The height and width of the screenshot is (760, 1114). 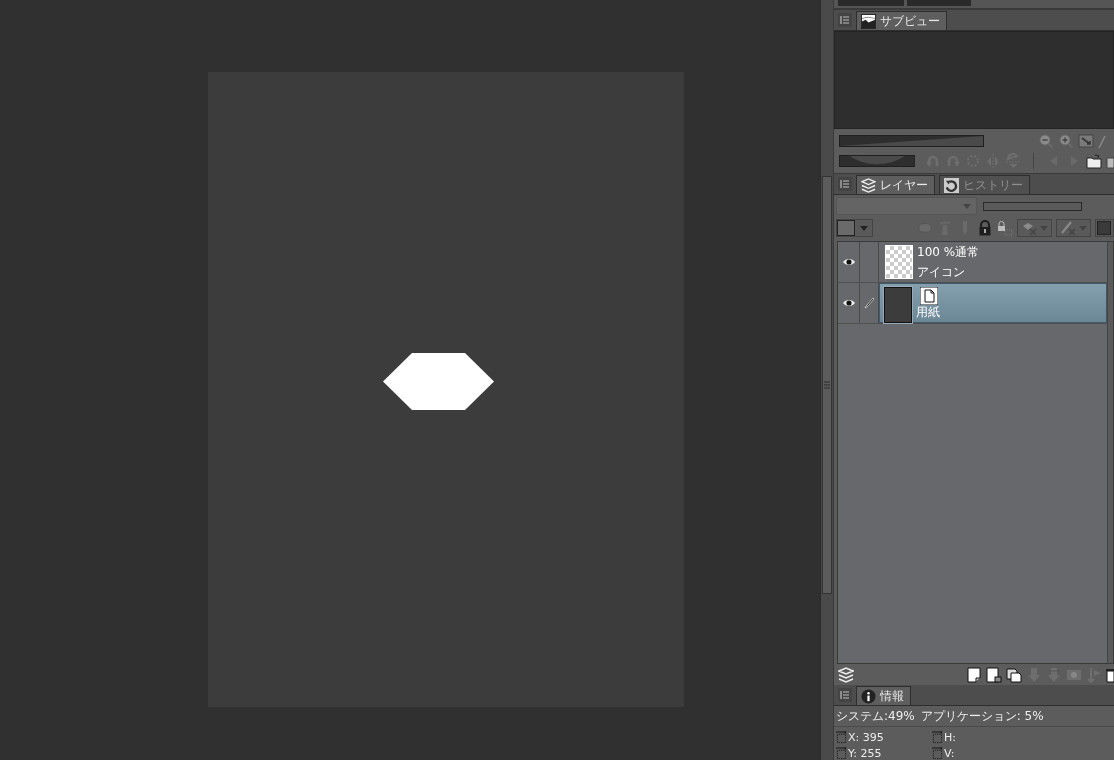 I want to click on layer-item: 100 %通常 アイコン, so click(x=993, y=262).